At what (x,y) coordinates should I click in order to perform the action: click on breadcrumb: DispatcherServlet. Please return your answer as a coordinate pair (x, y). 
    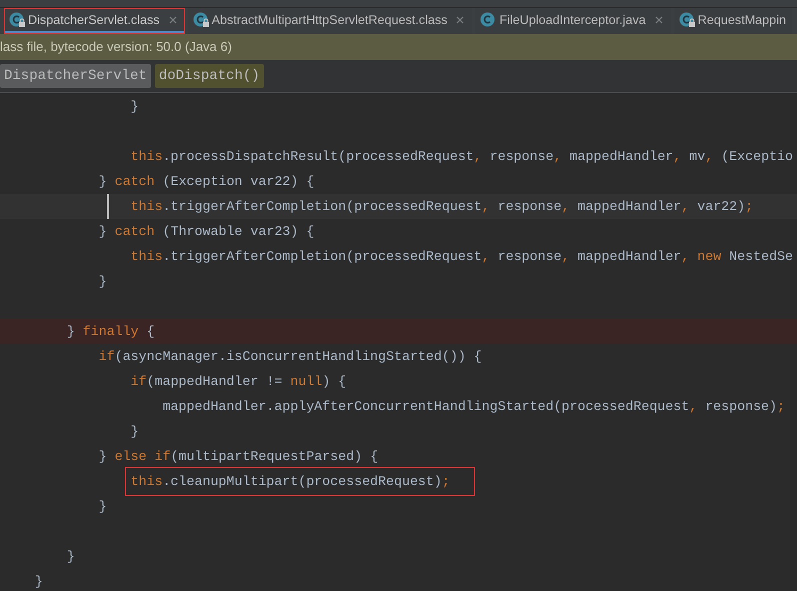
    Looking at the image, I should click on (75, 76).